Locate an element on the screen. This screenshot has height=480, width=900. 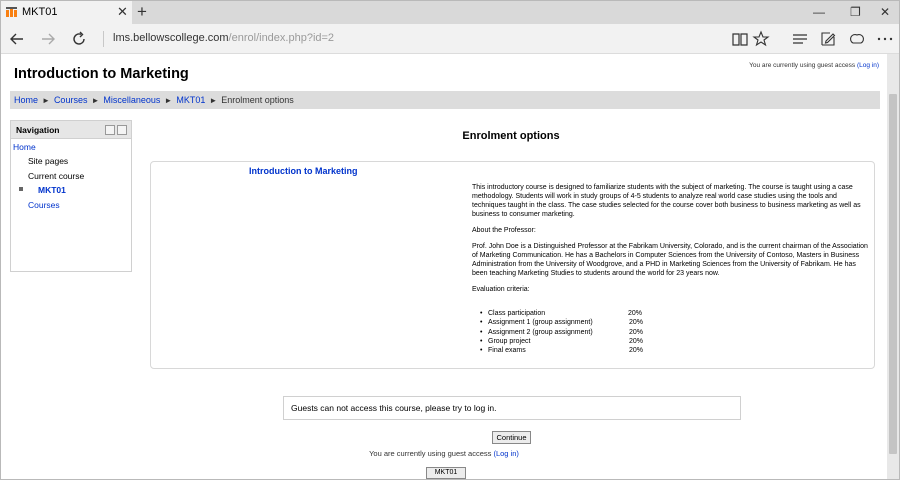
scrollbar-thumb is located at coordinates (893, 274).